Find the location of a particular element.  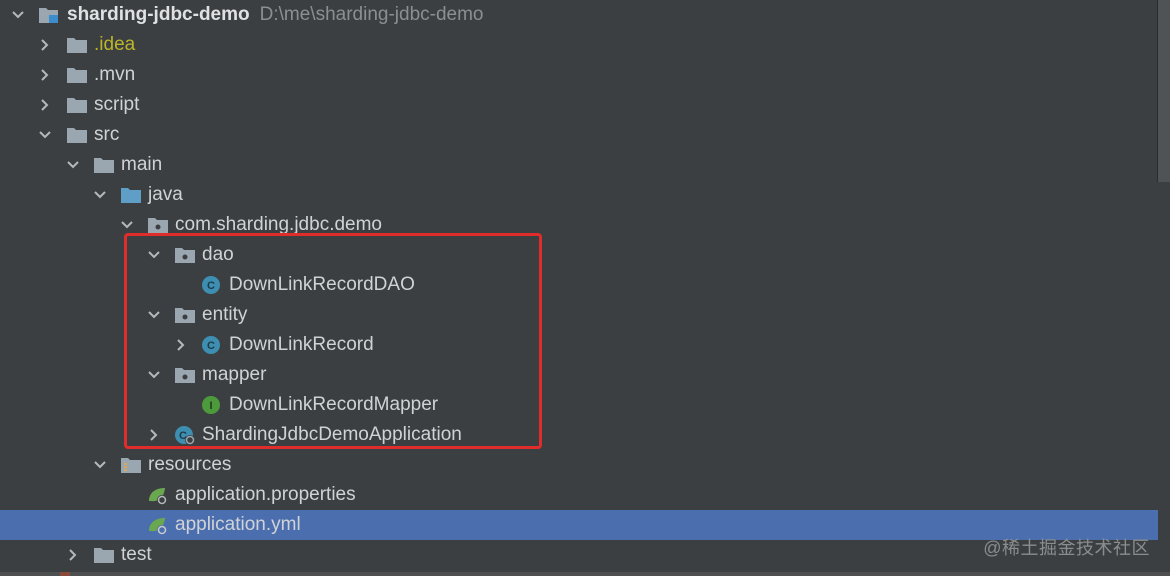

source-folder-icon is located at coordinates (131, 195).